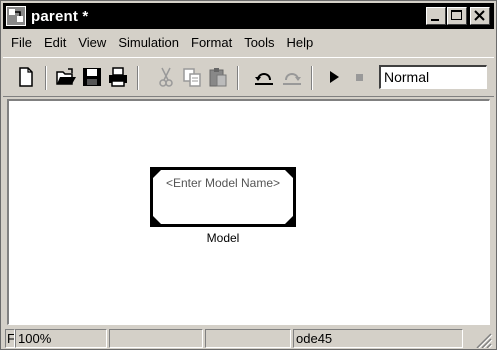 The height and width of the screenshot is (352, 499). I want to click on paste-icon, so click(218, 77).